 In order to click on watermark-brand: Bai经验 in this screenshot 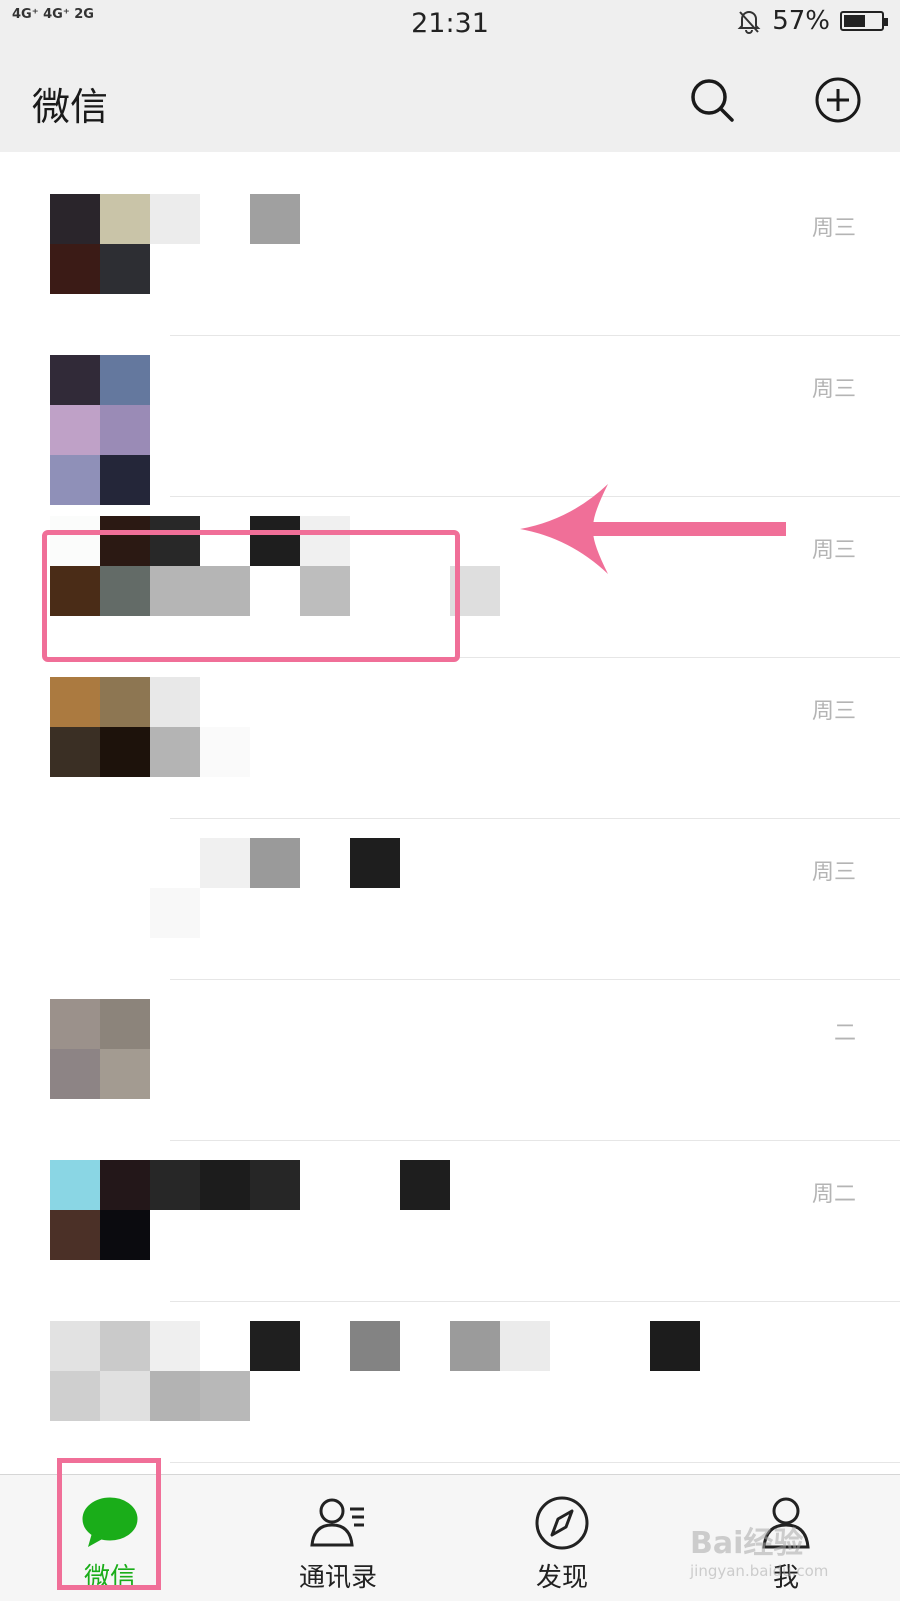, I will do `click(747, 1543)`.